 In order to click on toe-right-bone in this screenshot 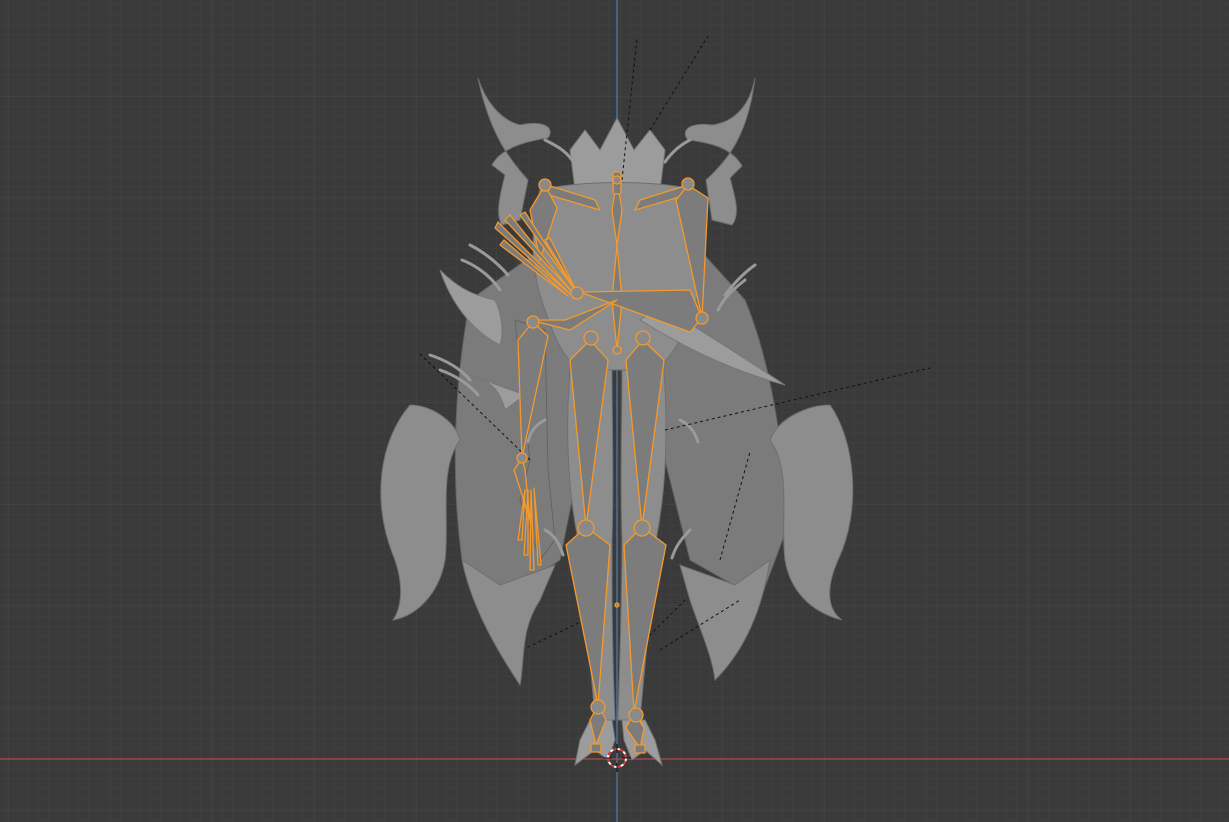, I will do `click(640, 749)`.